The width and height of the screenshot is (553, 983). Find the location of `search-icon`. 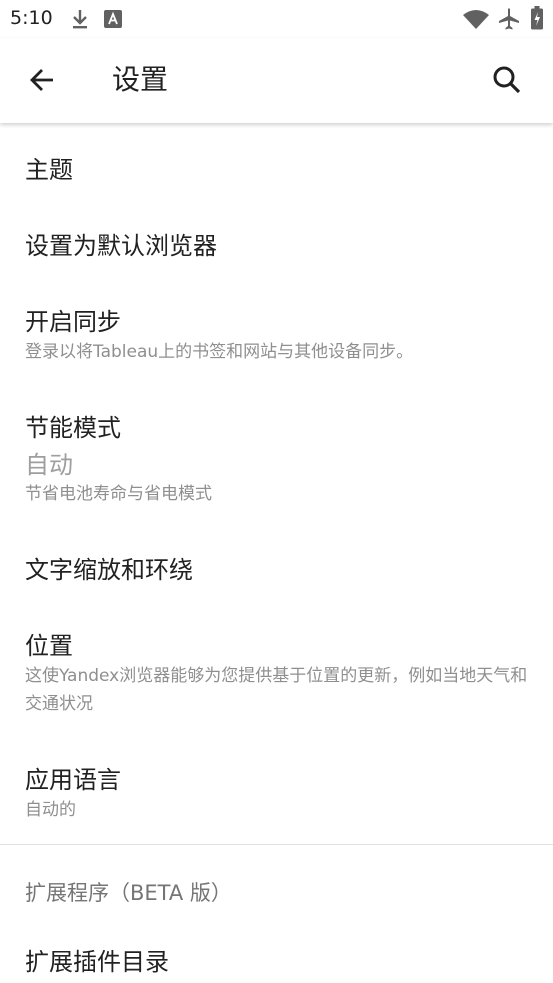

search-icon is located at coordinates (507, 80).